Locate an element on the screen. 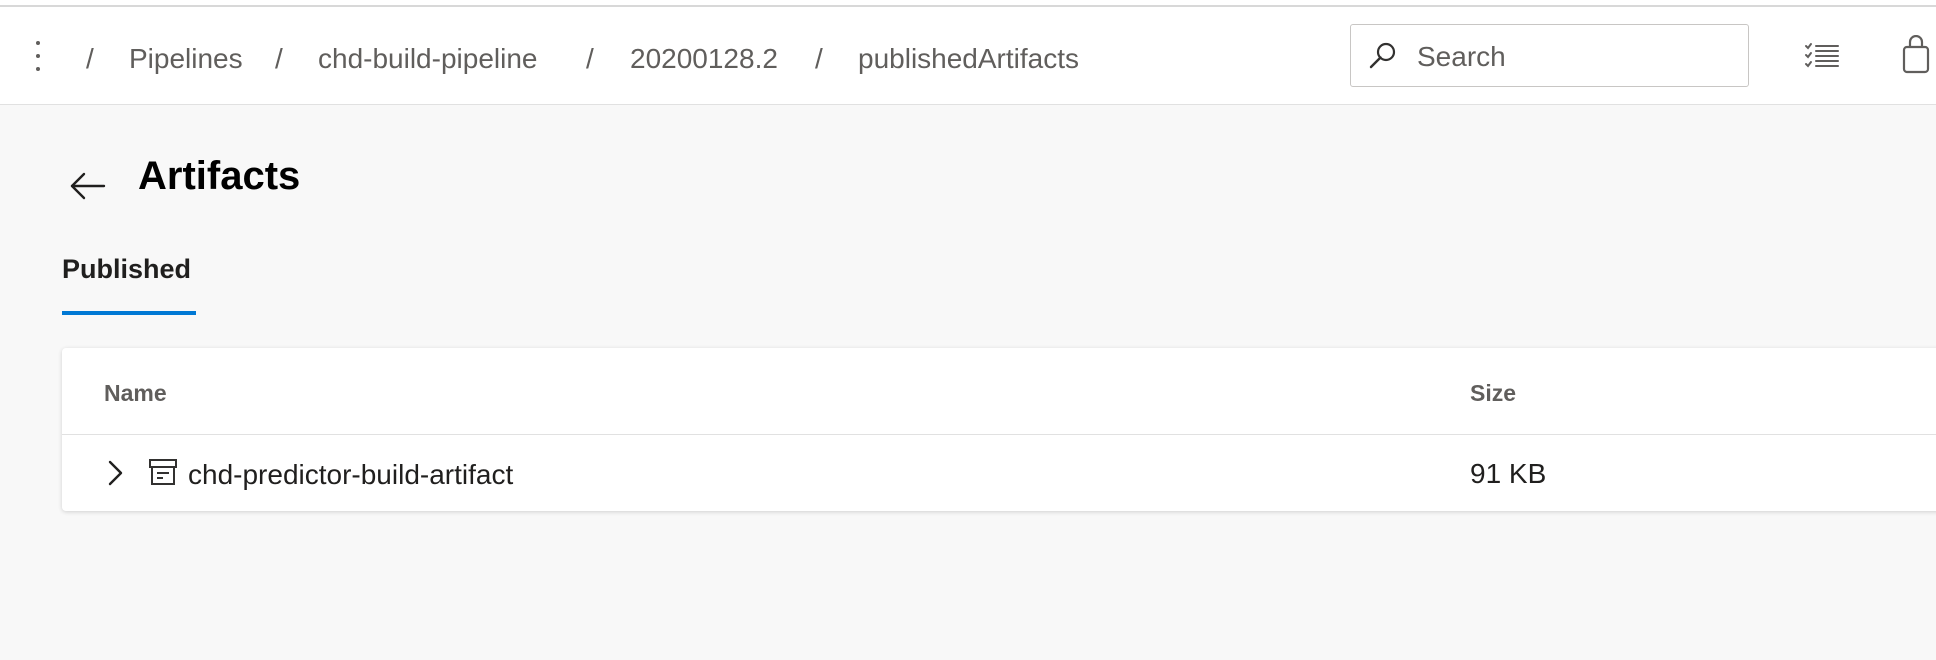 This screenshot has width=1936, height=660. column-header-name: Name is located at coordinates (135, 393).